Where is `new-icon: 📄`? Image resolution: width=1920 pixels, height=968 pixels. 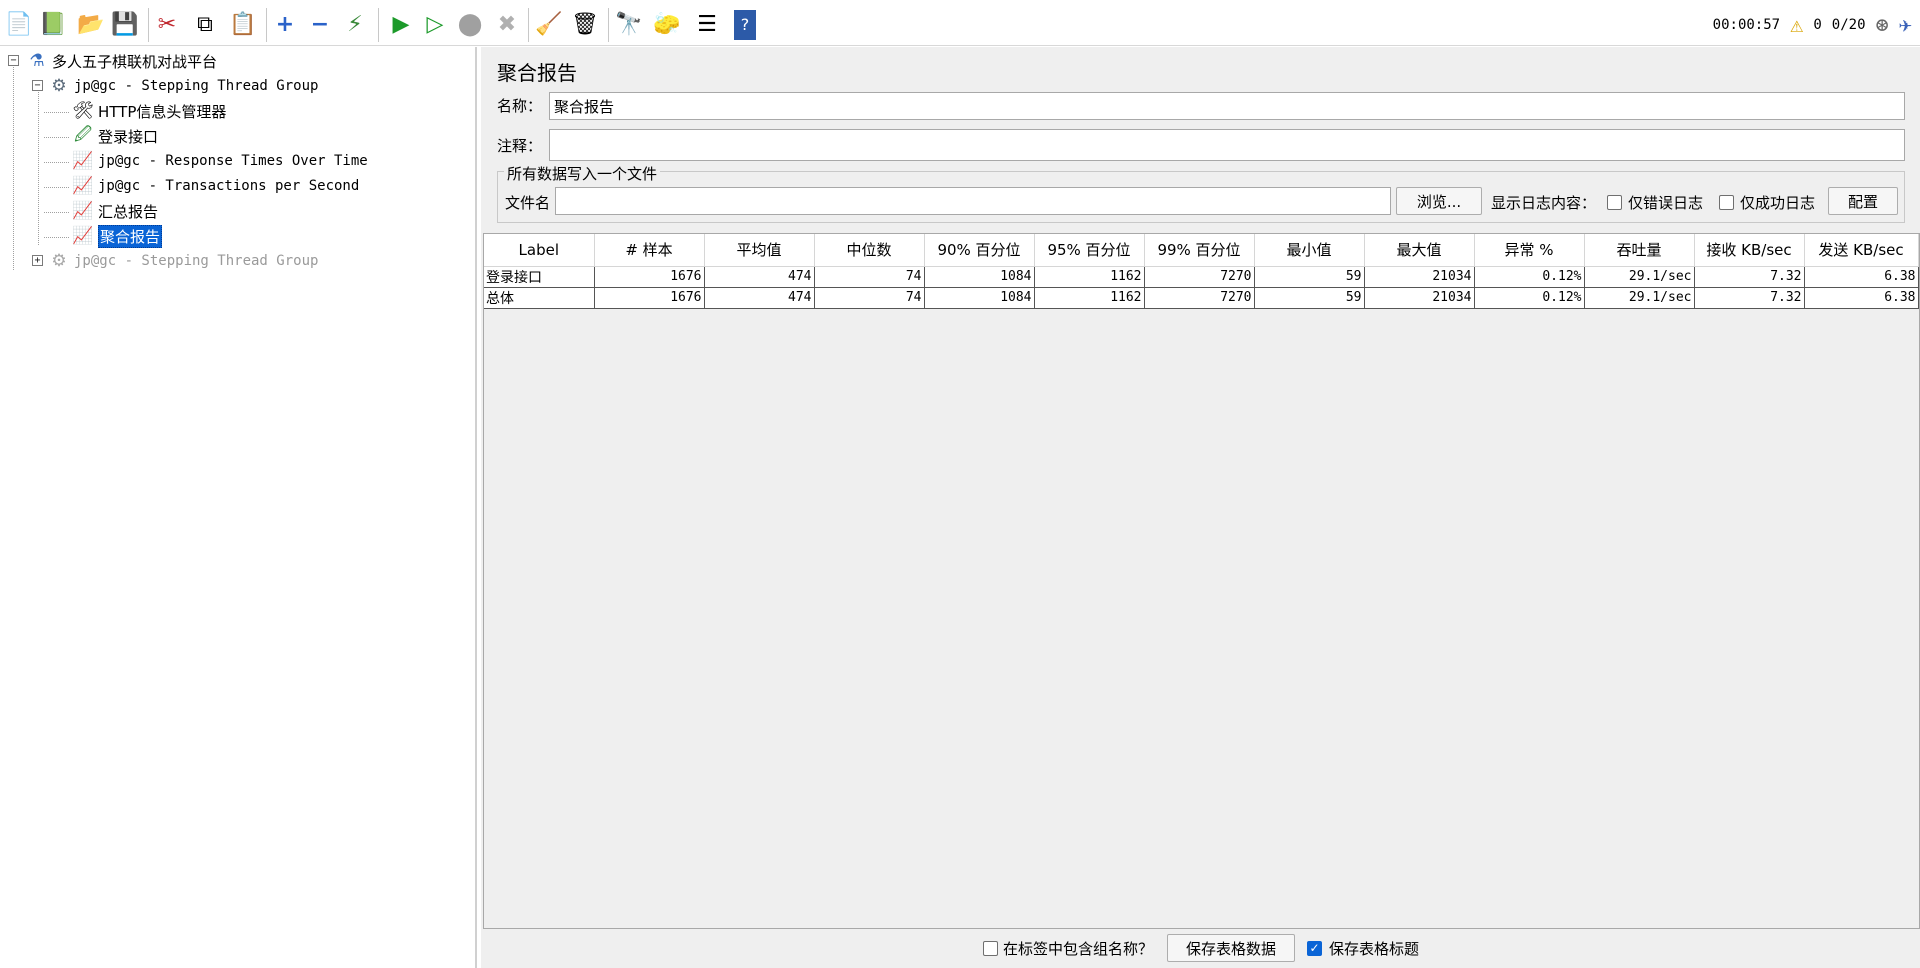
new-icon: 📄 is located at coordinates (19, 25).